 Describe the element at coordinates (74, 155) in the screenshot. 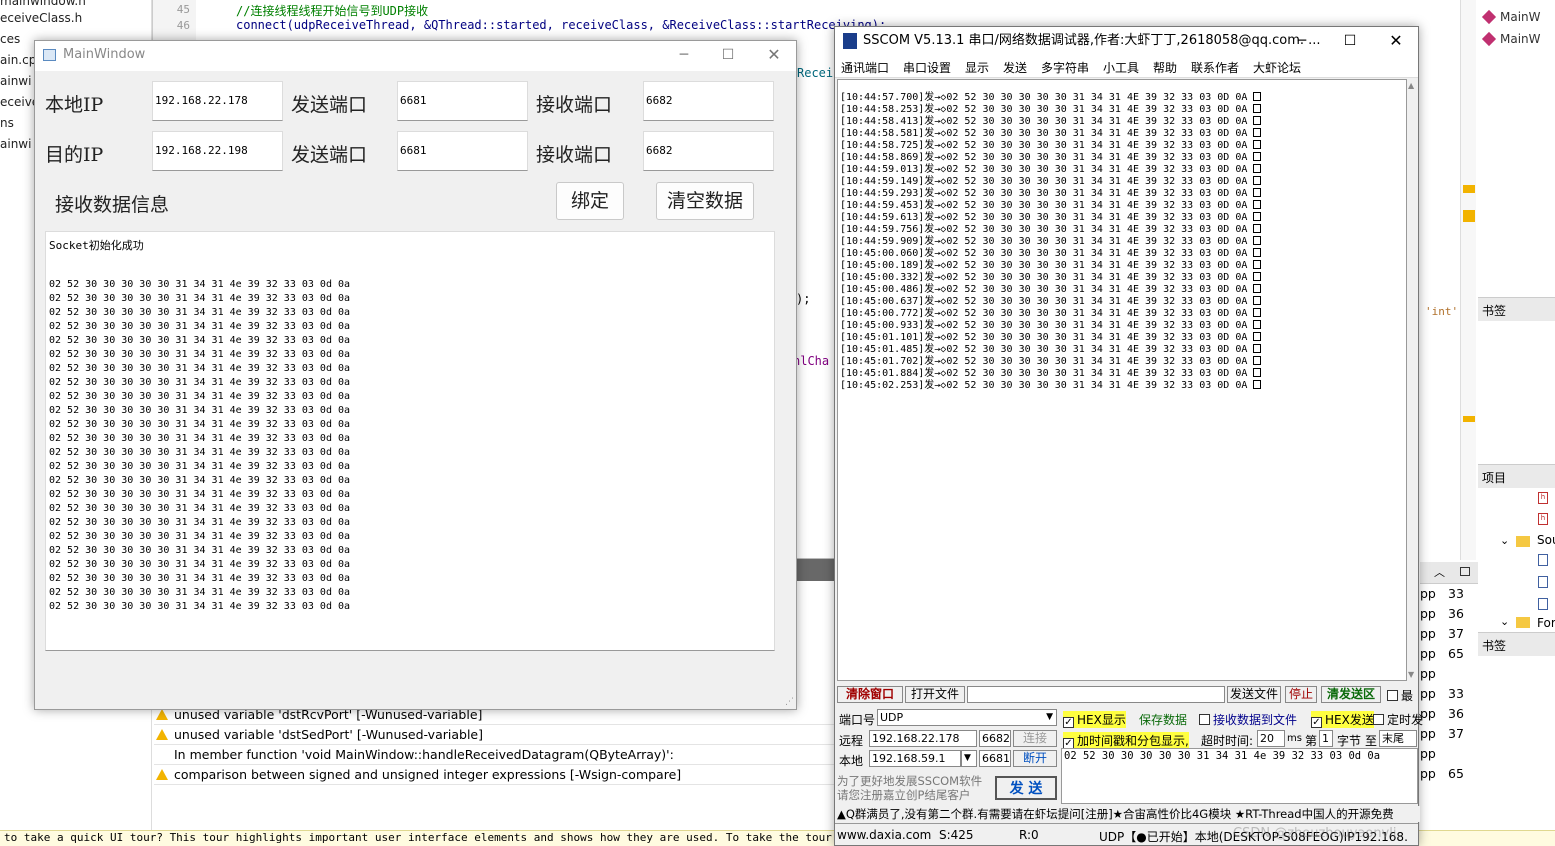

I see `dest-ip-label: 目的IP` at that location.